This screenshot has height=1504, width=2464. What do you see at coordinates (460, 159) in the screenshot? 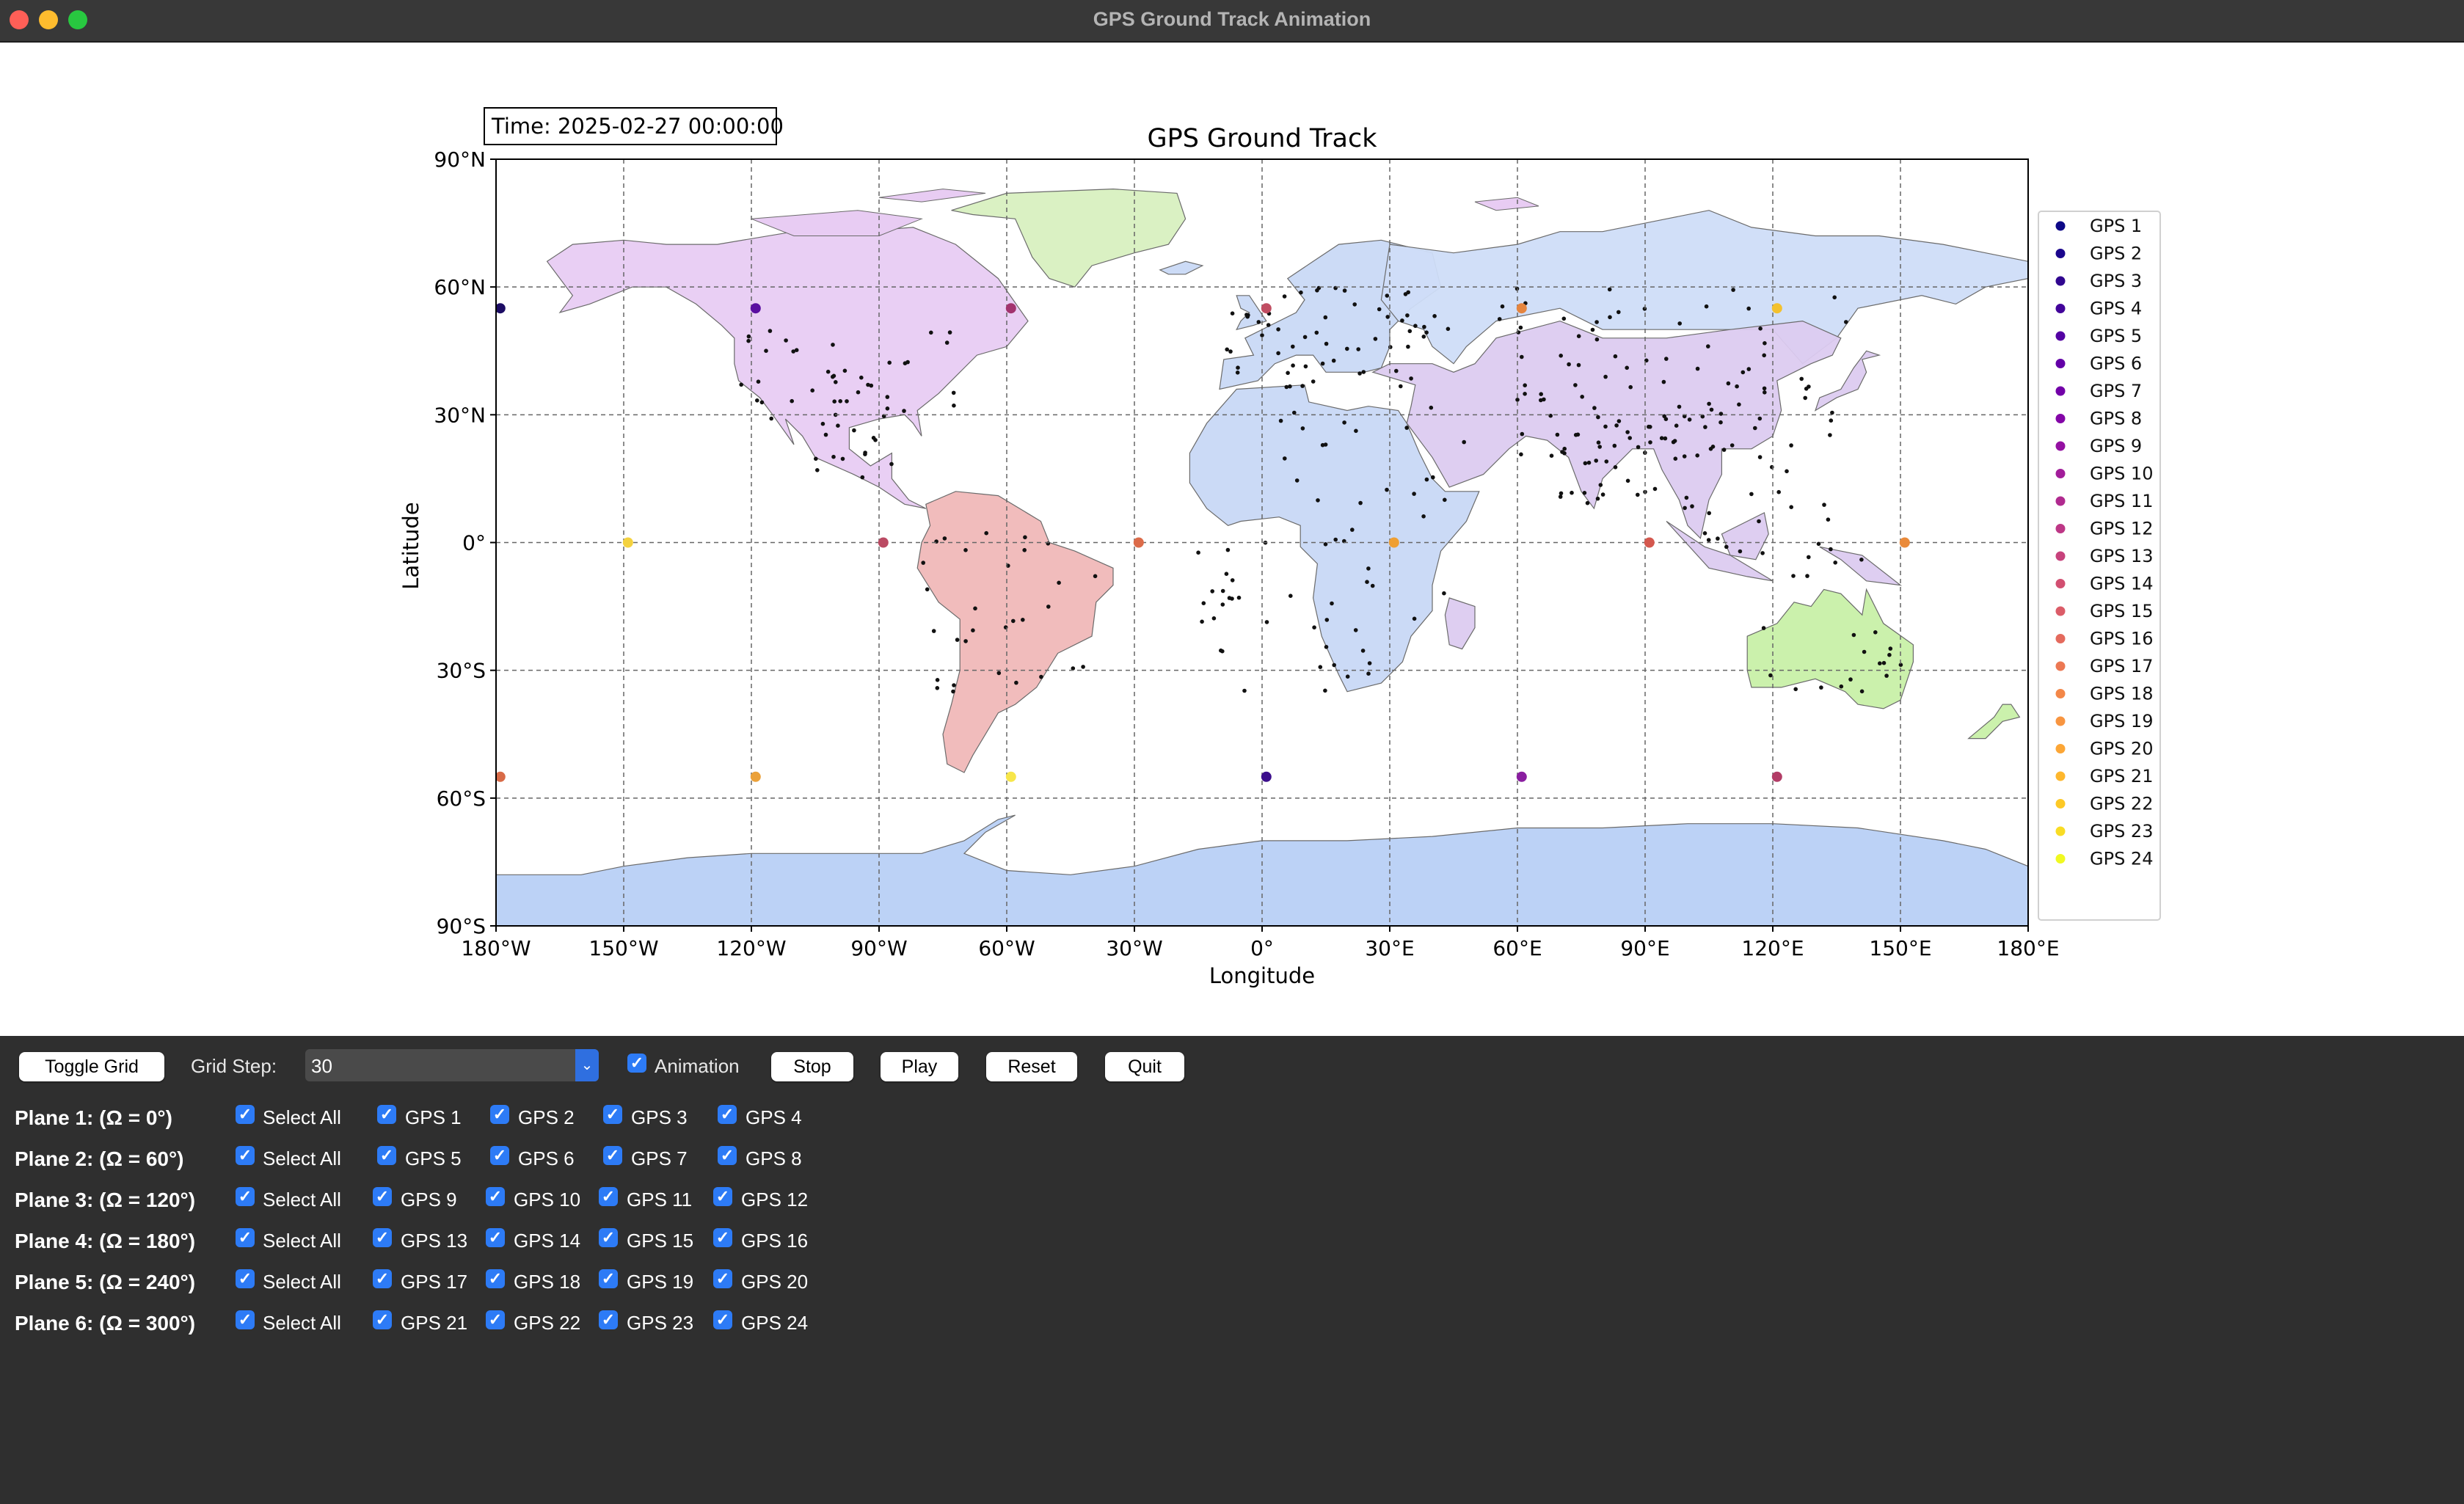
I see `y-tick-label: 90°N` at bounding box center [460, 159].